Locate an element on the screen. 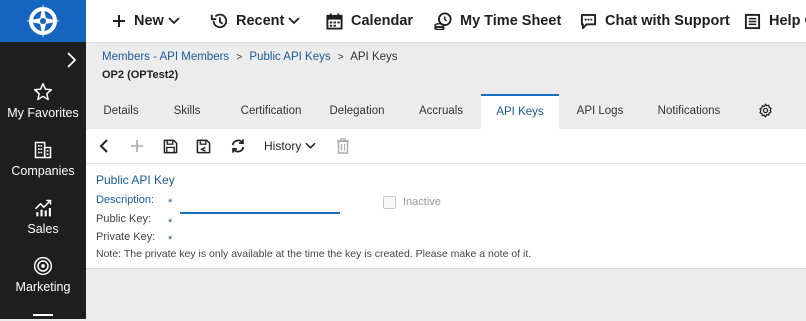 The width and height of the screenshot is (806, 321). sidebar-item-companies: Companies is located at coordinates (43, 159).